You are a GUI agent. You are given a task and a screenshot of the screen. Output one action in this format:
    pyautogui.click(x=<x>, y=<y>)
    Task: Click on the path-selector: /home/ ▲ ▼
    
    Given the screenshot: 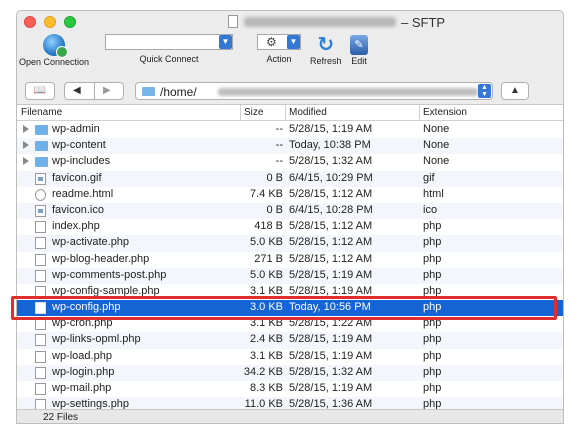 What is the action you would take?
    pyautogui.click(x=314, y=91)
    